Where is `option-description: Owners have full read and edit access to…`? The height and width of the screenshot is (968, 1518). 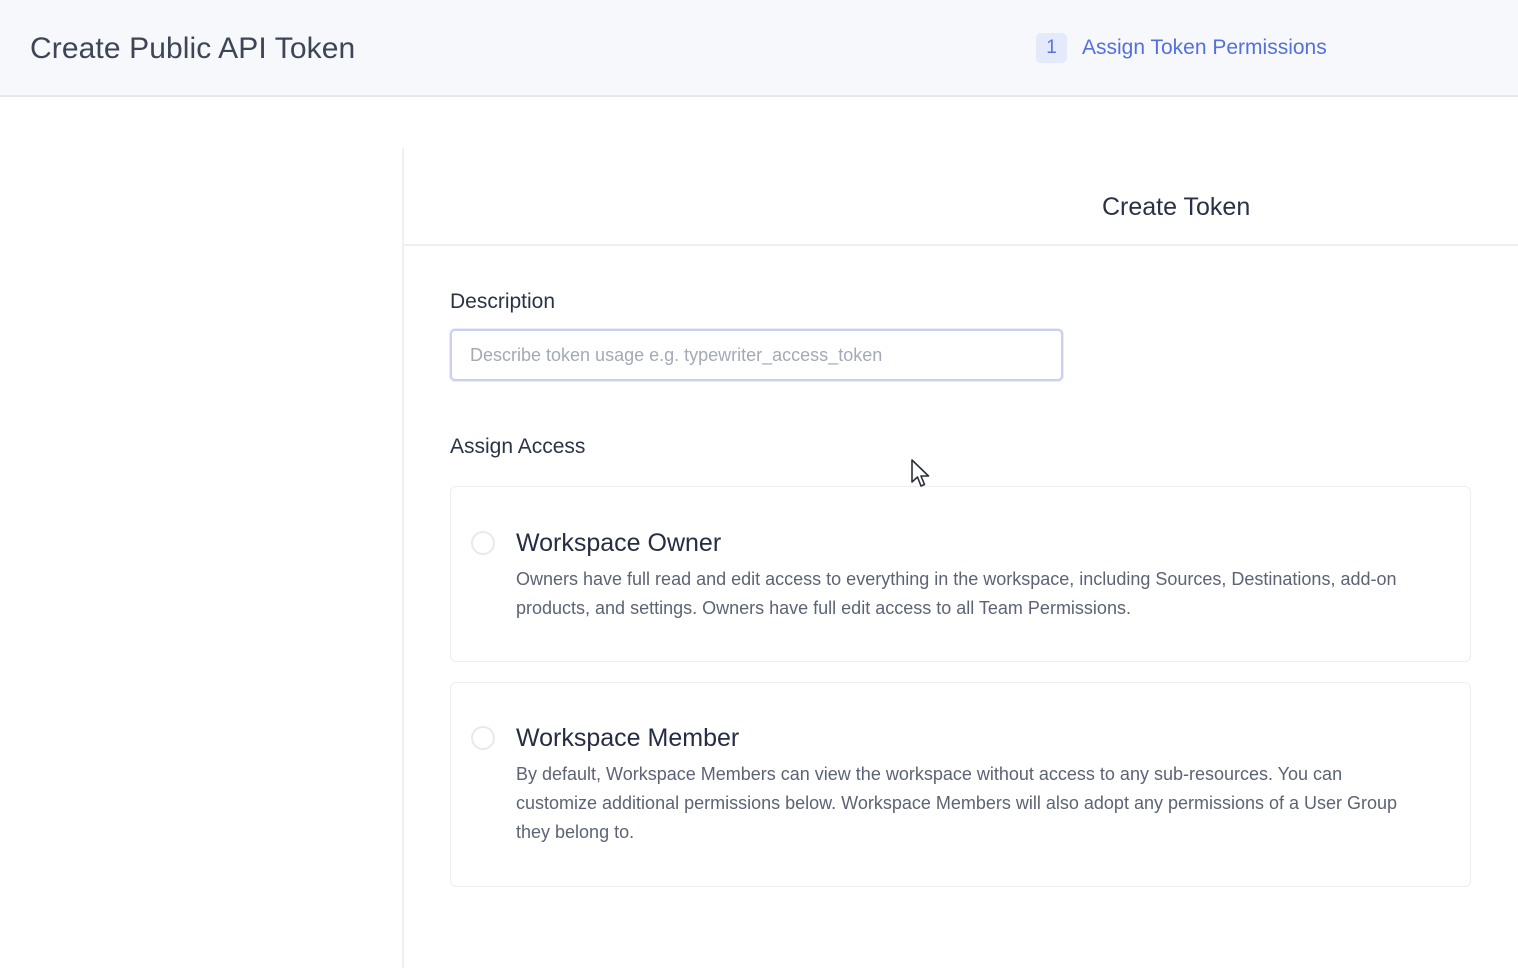 option-description: Owners have full read and edit access to… is located at coordinates (956, 593).